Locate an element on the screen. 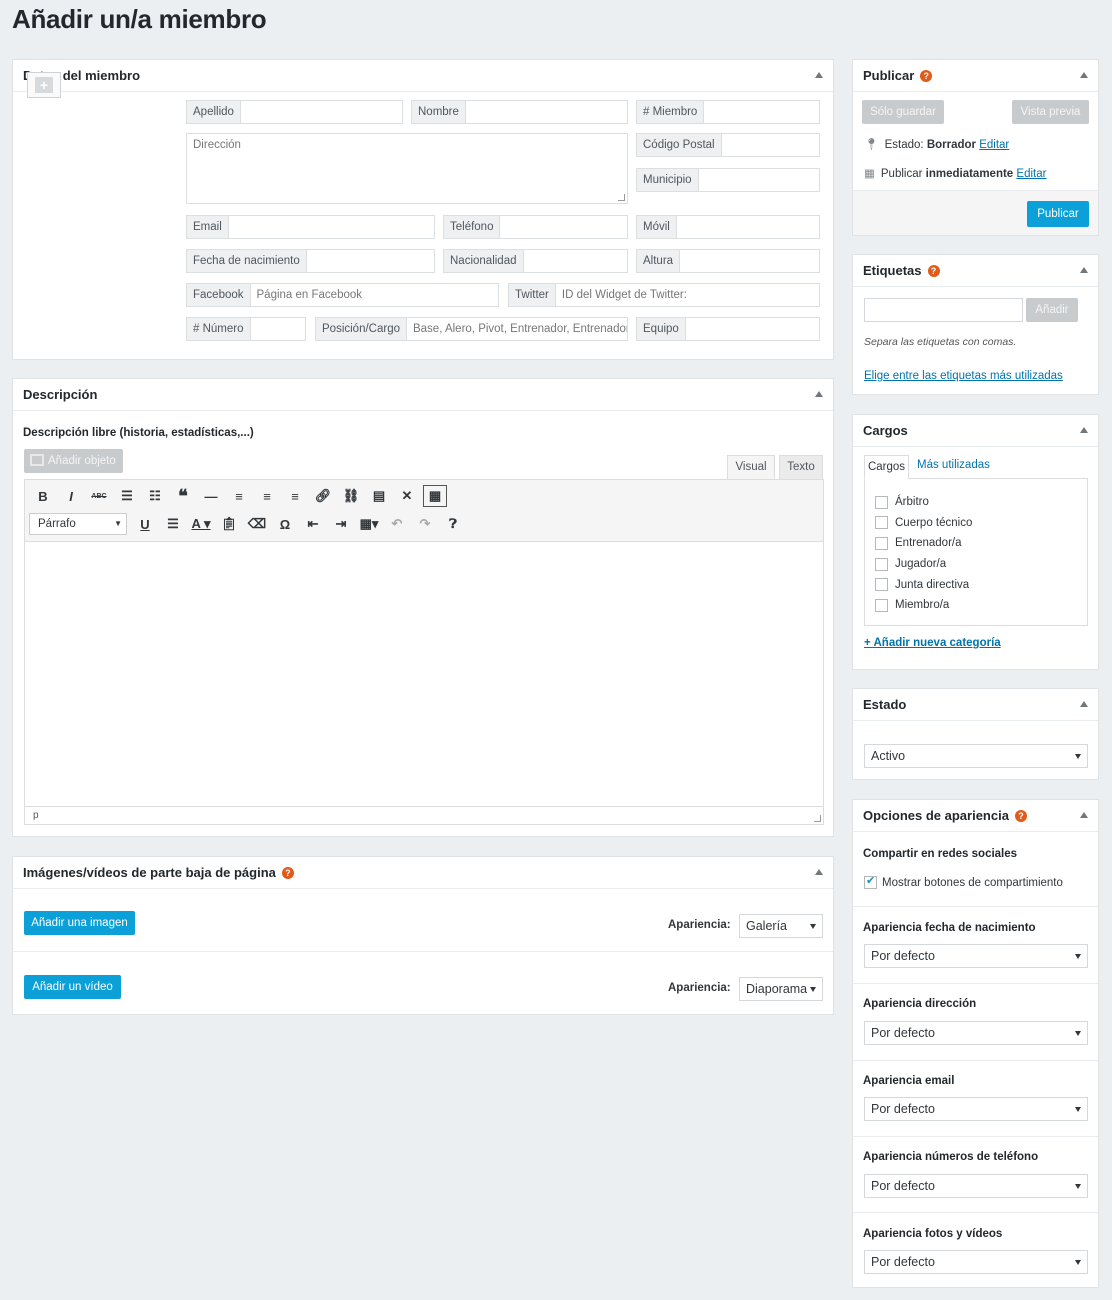  read-more-icon: ▤ is located at coordinates (379, 496).